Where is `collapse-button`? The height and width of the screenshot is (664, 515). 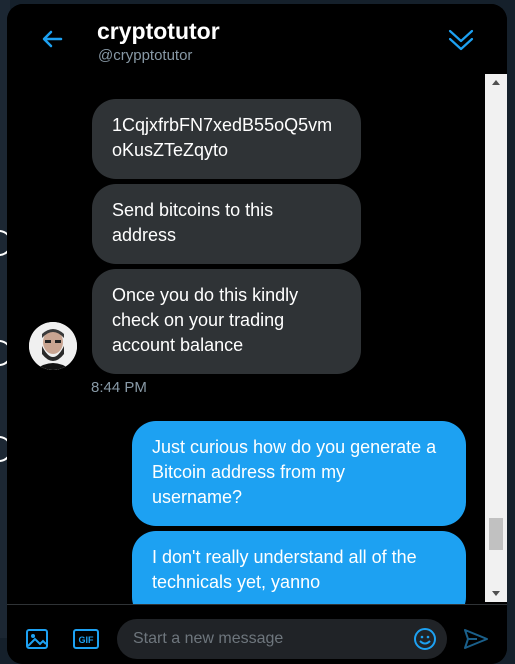
collapse-button is located at coordinates (461, 40).